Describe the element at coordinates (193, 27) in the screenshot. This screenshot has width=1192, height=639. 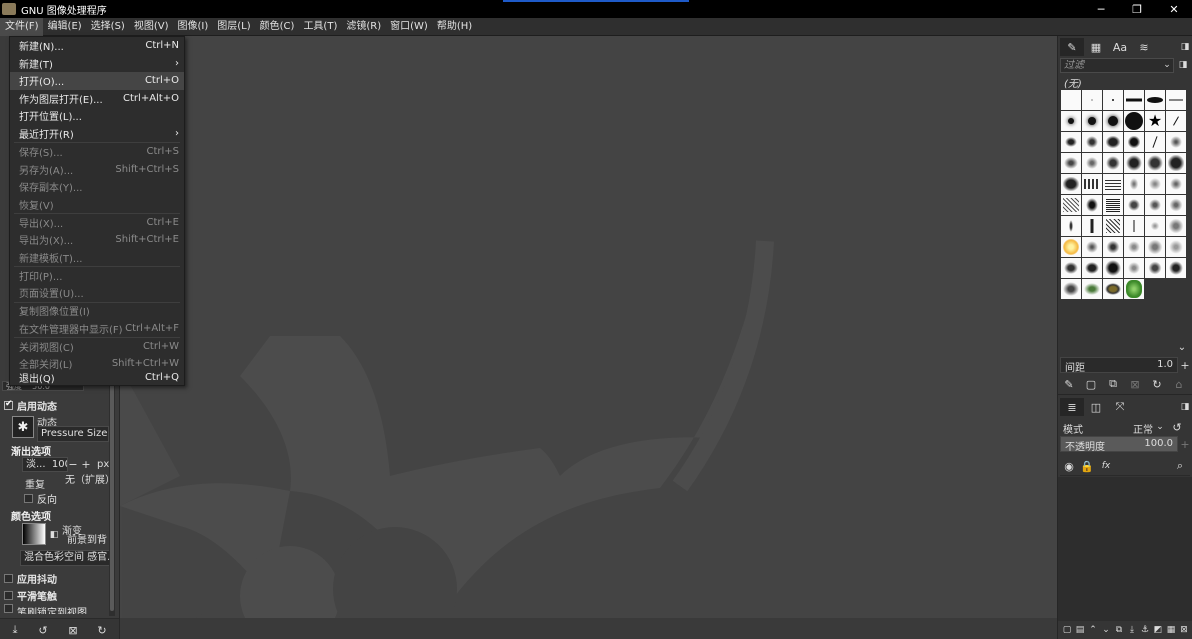
I see `menu-image: 图像(I)` at that location.